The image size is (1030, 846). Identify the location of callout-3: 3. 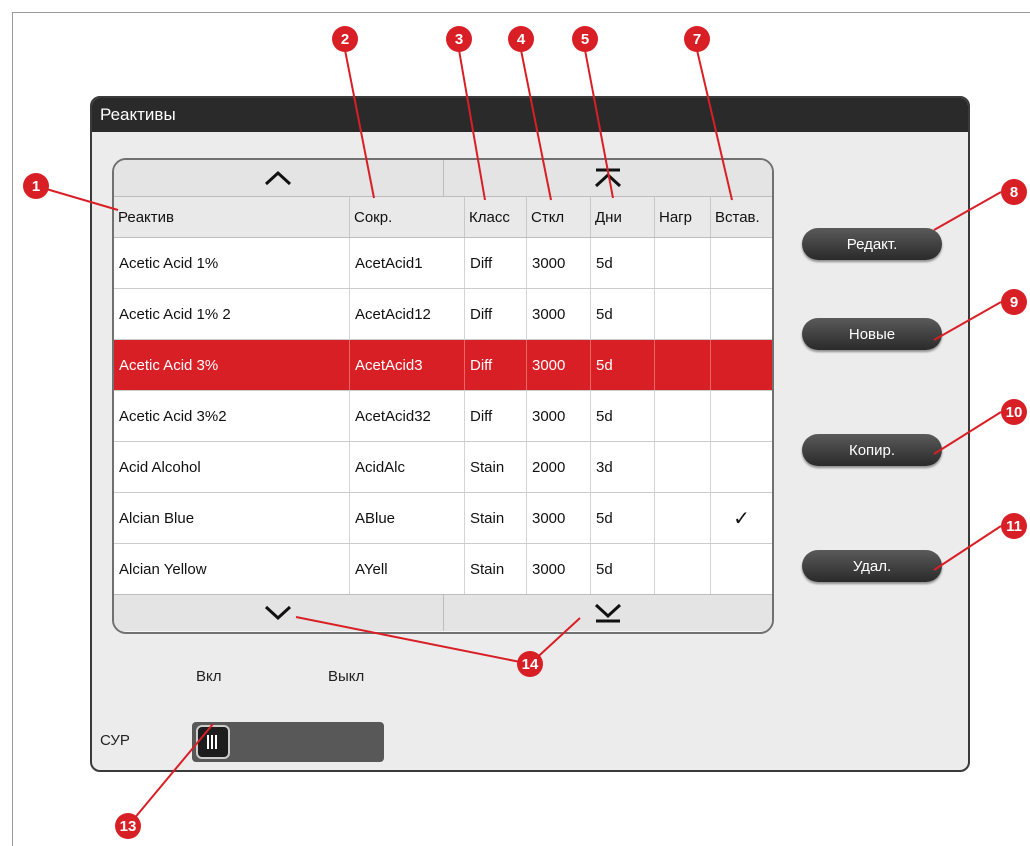
(459, 39).